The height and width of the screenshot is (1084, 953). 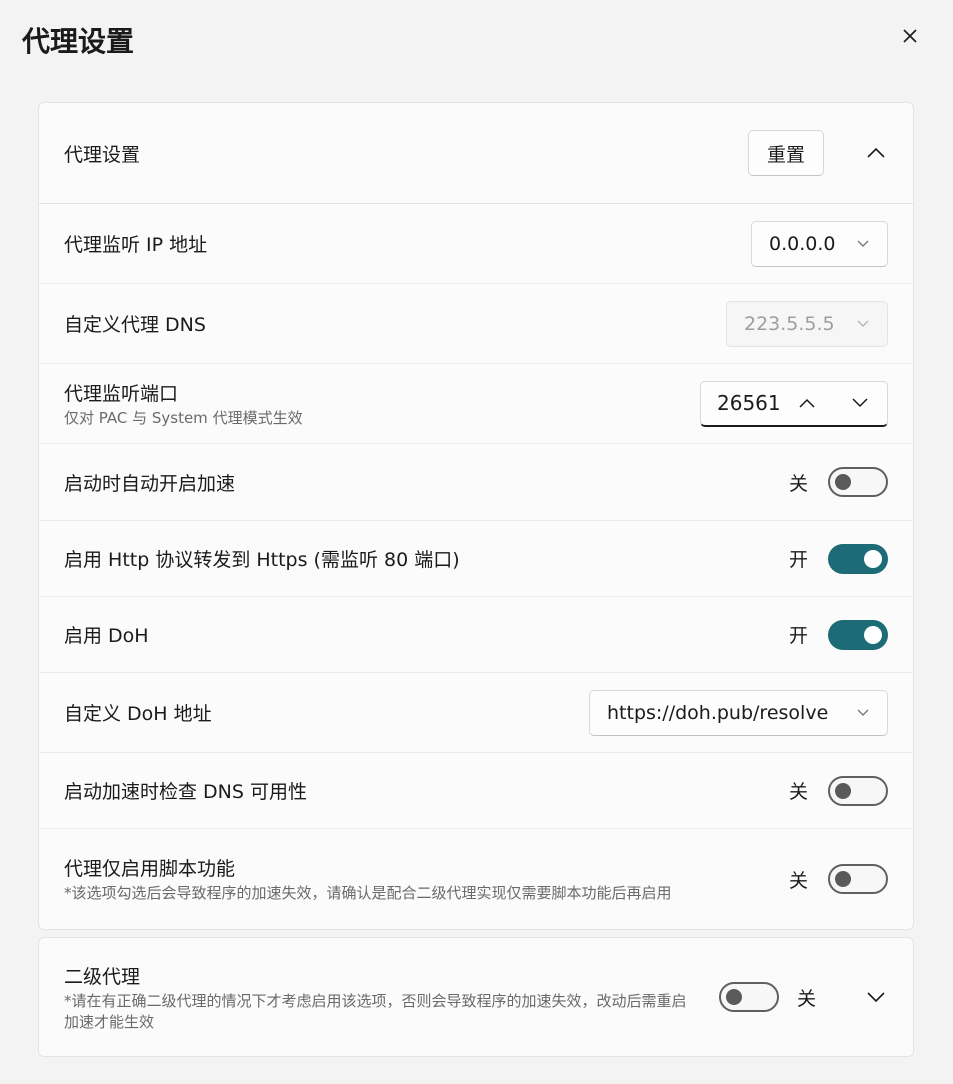 What do you see at coordinates (858, 482) in the screenshot?
I see `auto-start-toggle` at bounding box center [858, 482].